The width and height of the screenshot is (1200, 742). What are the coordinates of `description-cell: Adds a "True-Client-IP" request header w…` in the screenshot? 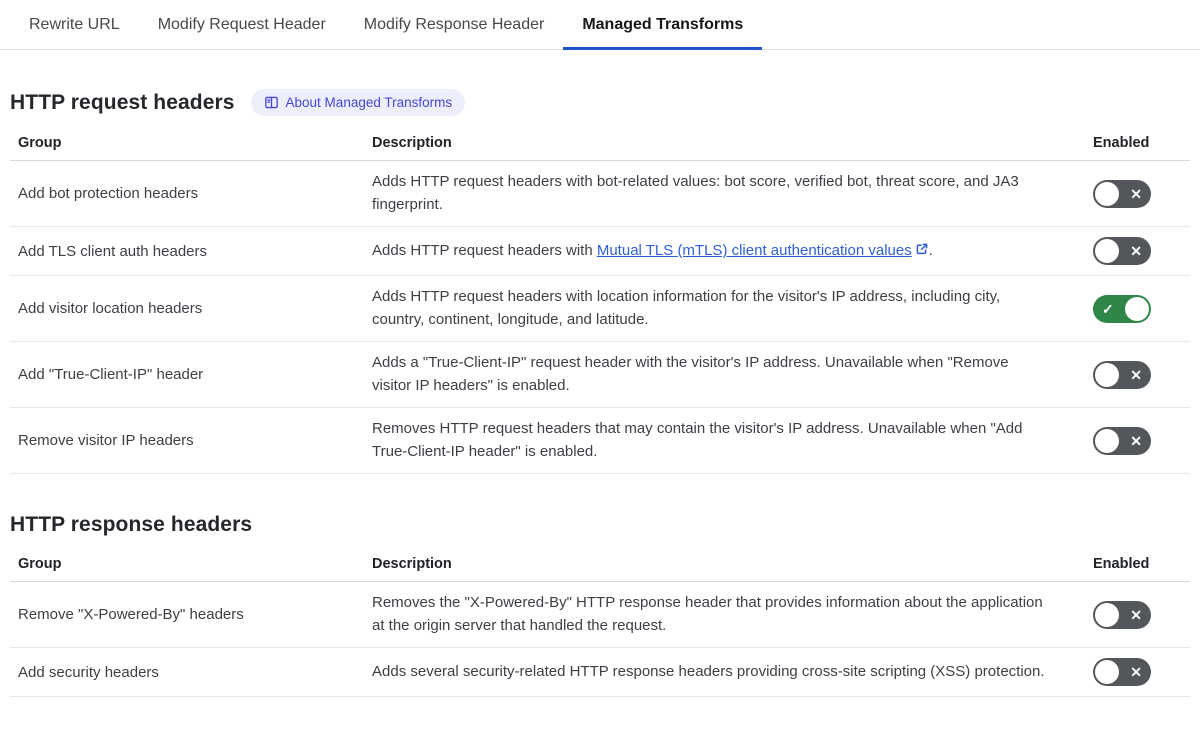 It's located at (724, 374).